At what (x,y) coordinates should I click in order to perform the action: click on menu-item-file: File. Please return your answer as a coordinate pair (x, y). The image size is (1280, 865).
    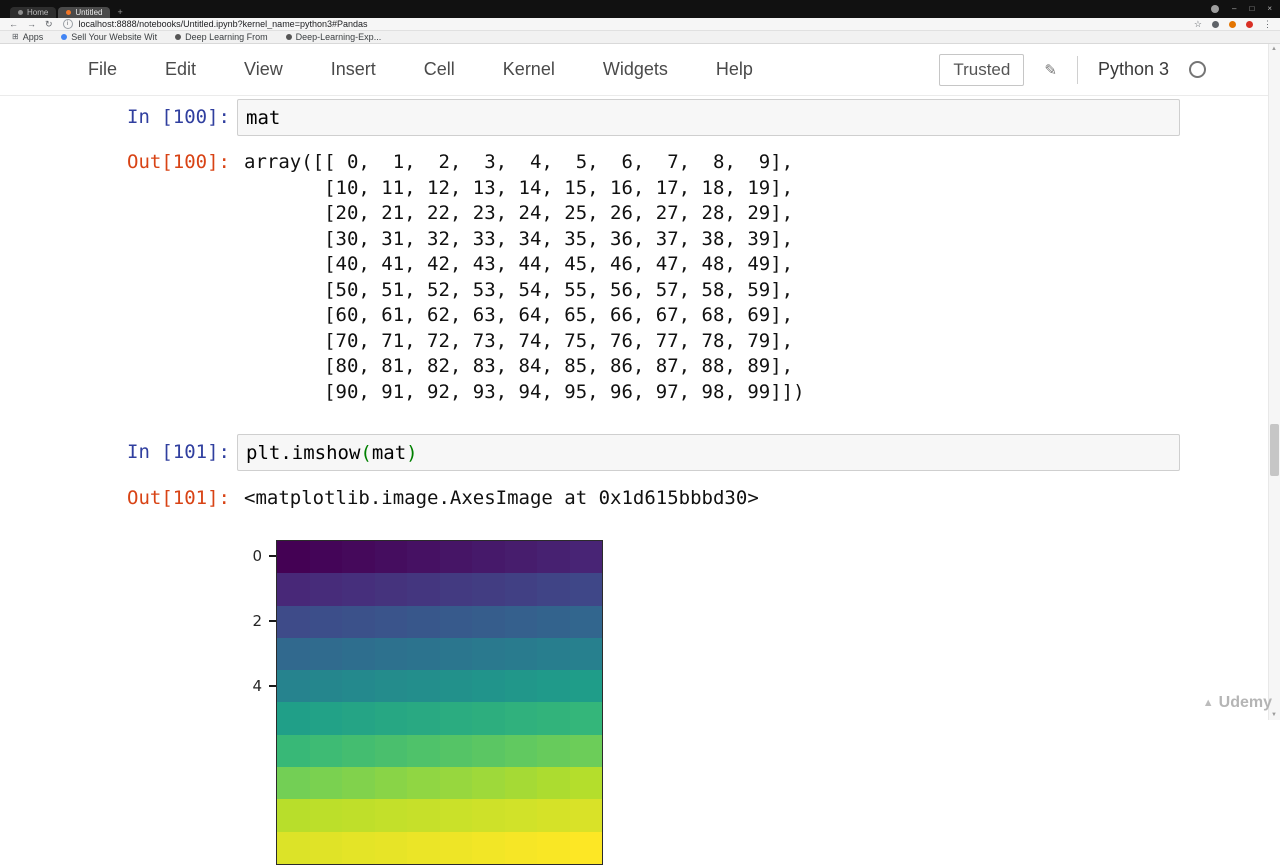
    Looking at the image, I should click on (102, 69).